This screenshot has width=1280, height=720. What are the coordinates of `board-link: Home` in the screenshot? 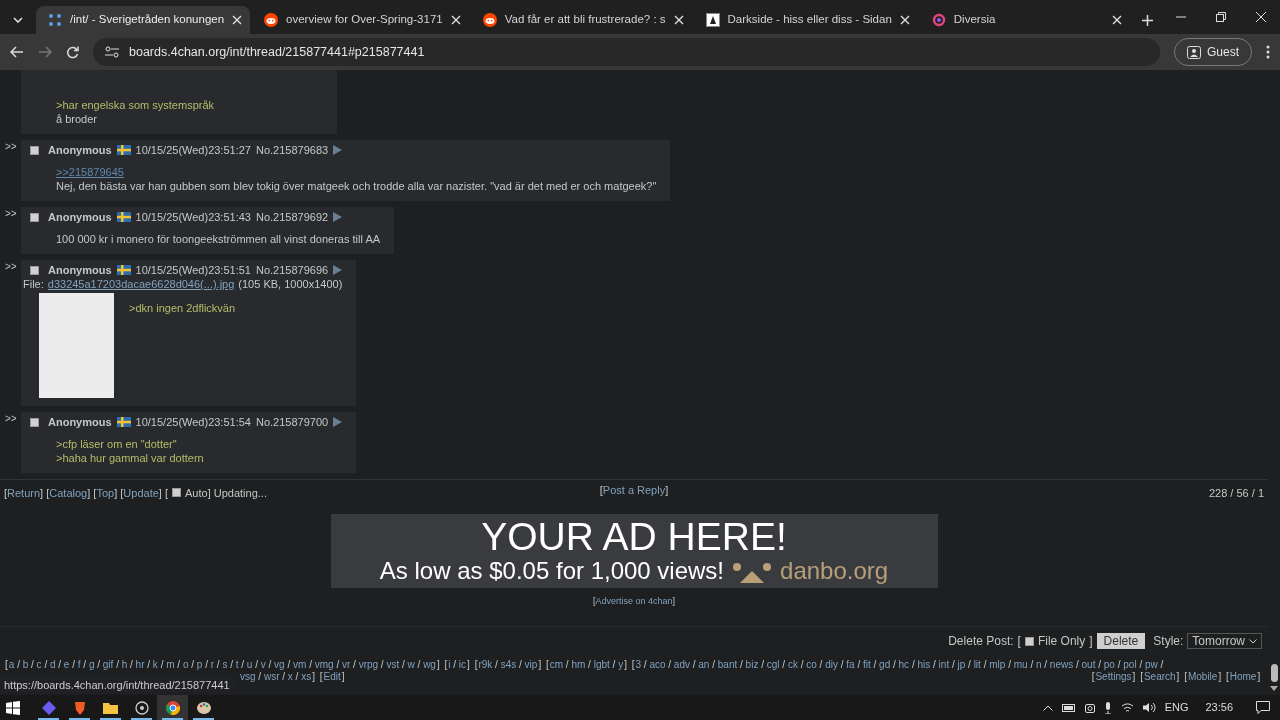 It's located at (1243, 677).